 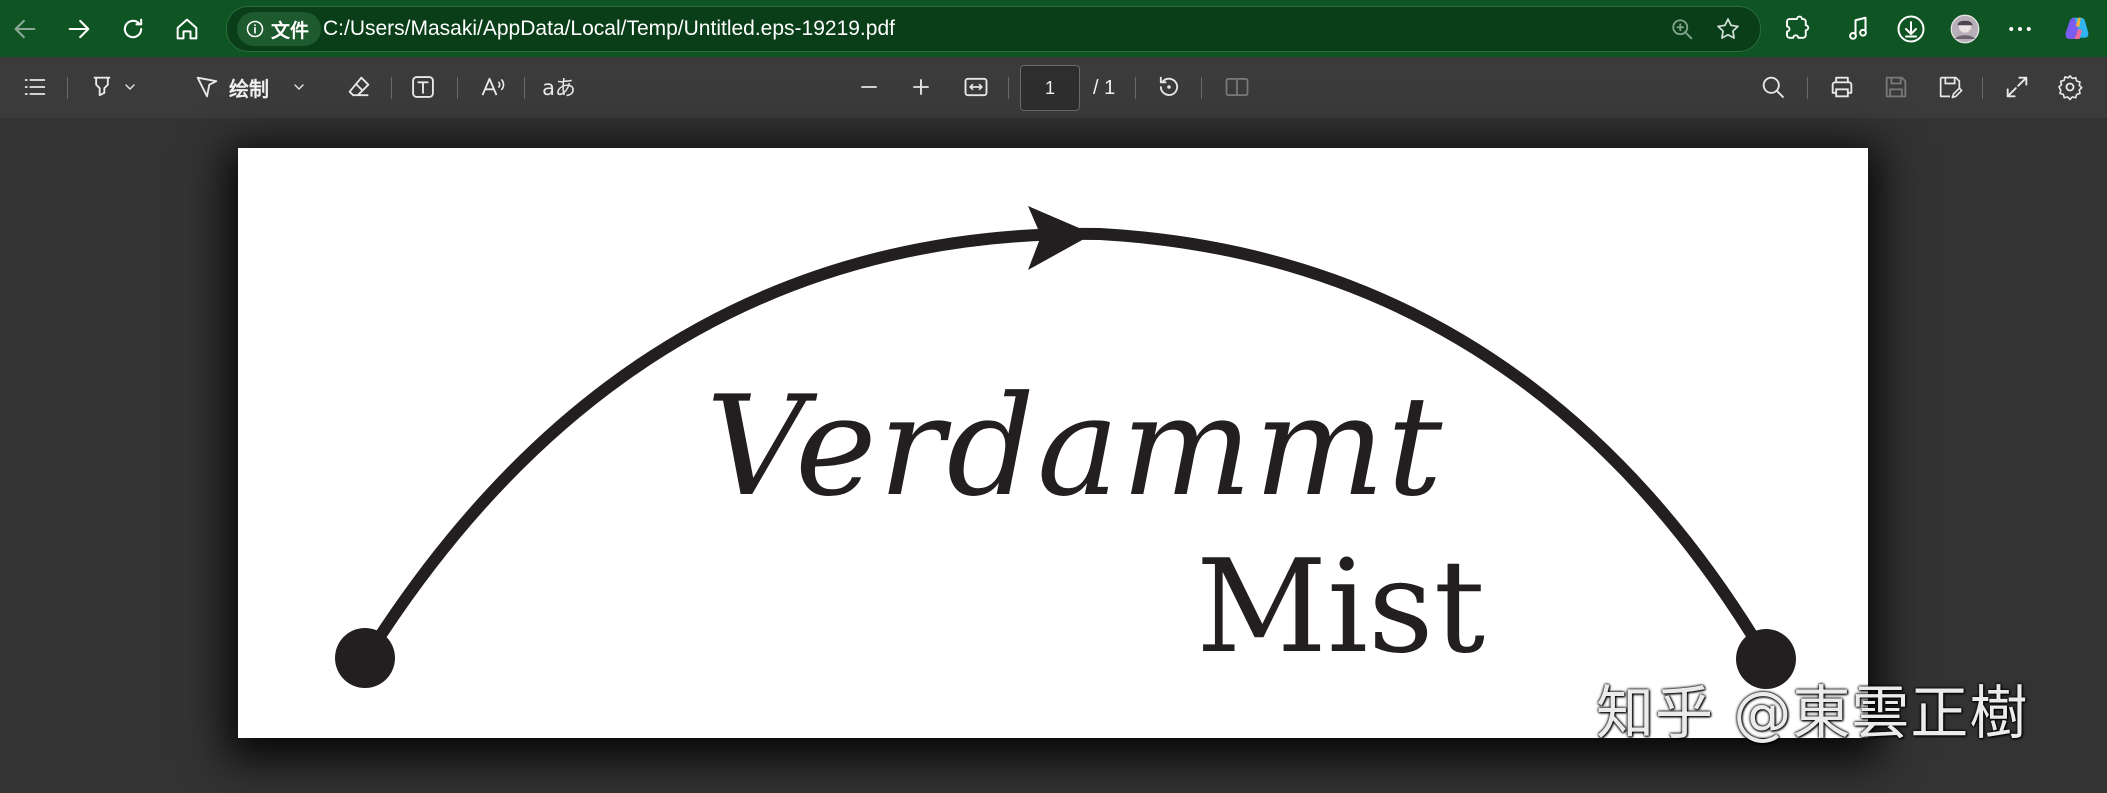 What do you see at coordinates (1075, 446) in the screenshot?
I see `text-verdammt: Verdammt` at bounding box center [1075, 446].